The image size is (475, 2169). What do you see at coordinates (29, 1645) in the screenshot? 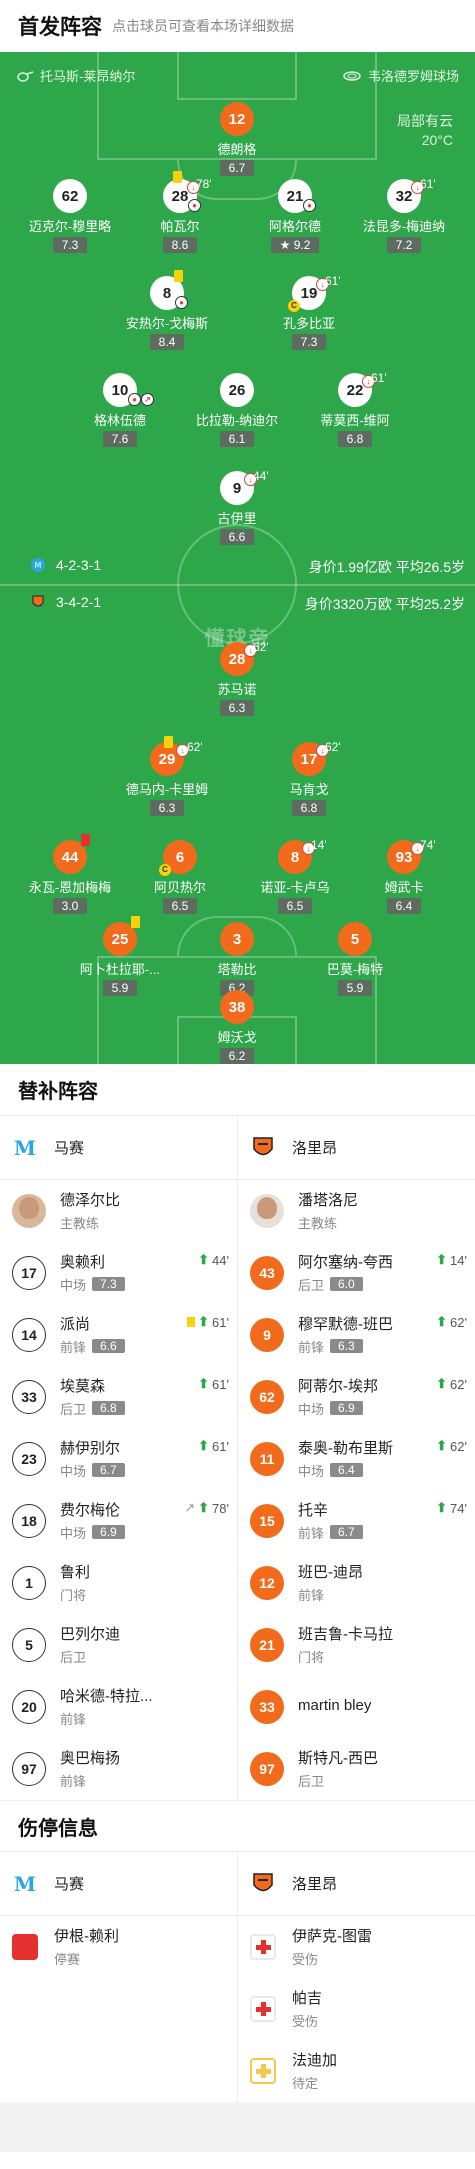
I see `player-number: 5` at bounding box center [29, 1645].